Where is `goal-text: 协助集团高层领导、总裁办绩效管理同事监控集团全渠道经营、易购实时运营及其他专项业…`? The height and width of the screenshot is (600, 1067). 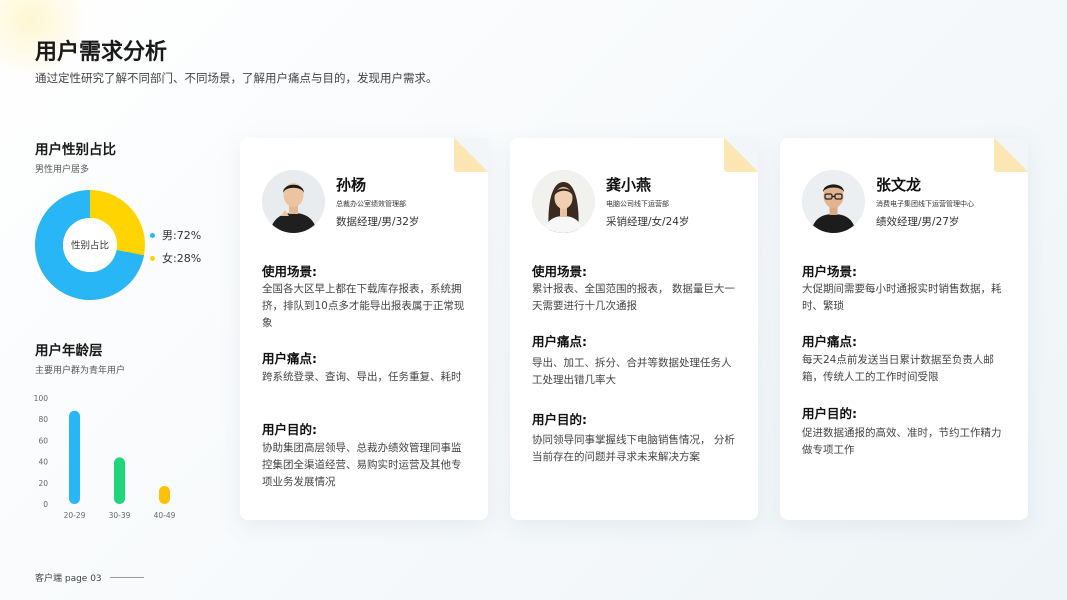
goal-text: 协助集团高层领导、总裁办绩效管理同事监控集团全渠道经营、易购实时运营及其他专项业… is located at coordinates (362, 465).